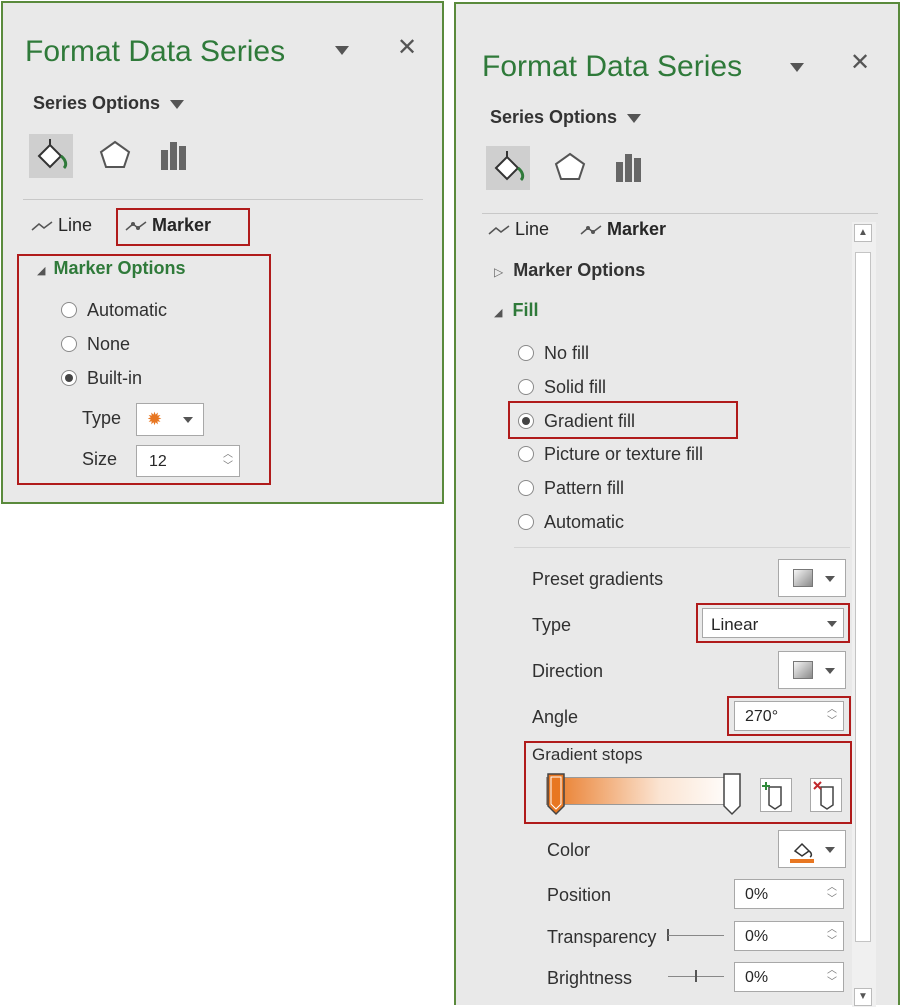 This screenshot has height=1007, width=900. I want to click on vertical-scrollbar: ▲ ▼, so click(864, 614).